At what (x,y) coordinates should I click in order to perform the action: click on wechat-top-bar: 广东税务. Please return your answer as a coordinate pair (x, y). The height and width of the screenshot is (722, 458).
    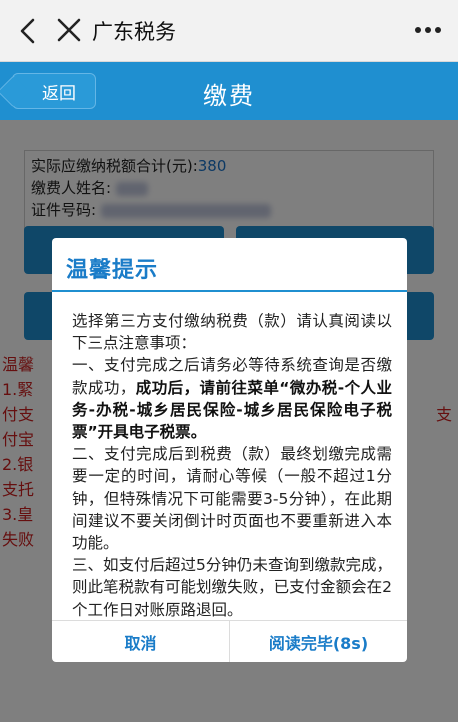
    Looking at the image, I should click on (229, 31).